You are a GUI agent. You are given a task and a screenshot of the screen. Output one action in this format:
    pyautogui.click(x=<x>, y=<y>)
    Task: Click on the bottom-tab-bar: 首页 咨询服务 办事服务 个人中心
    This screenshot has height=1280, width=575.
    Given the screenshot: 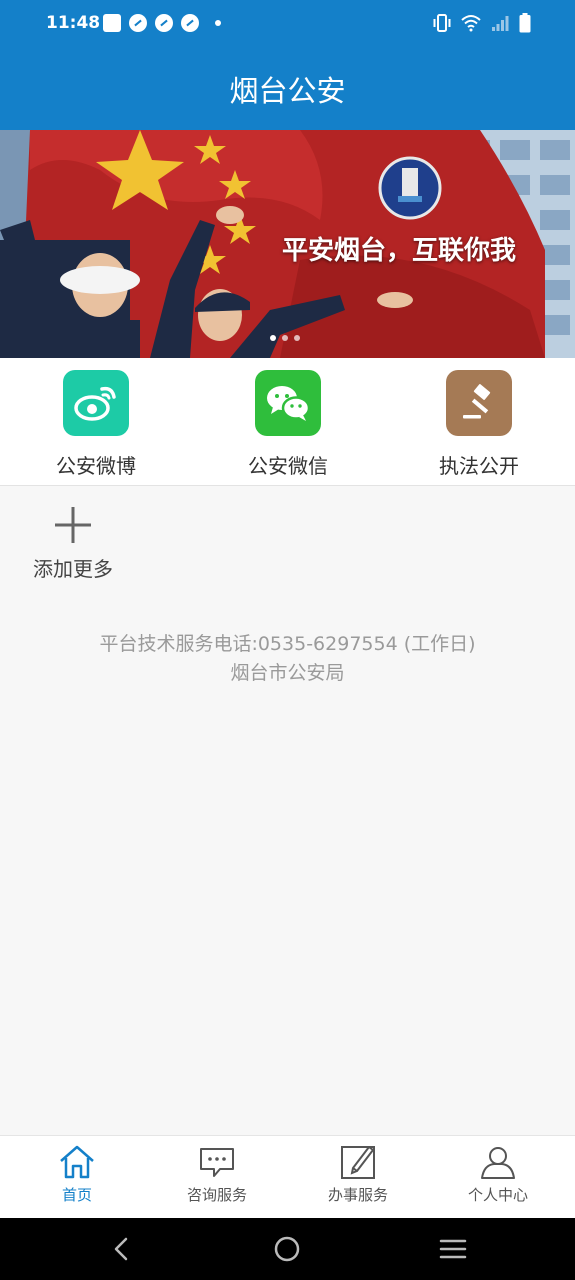 What is the action you would take?
    pyautogui.click(x=287, y=1176)
    